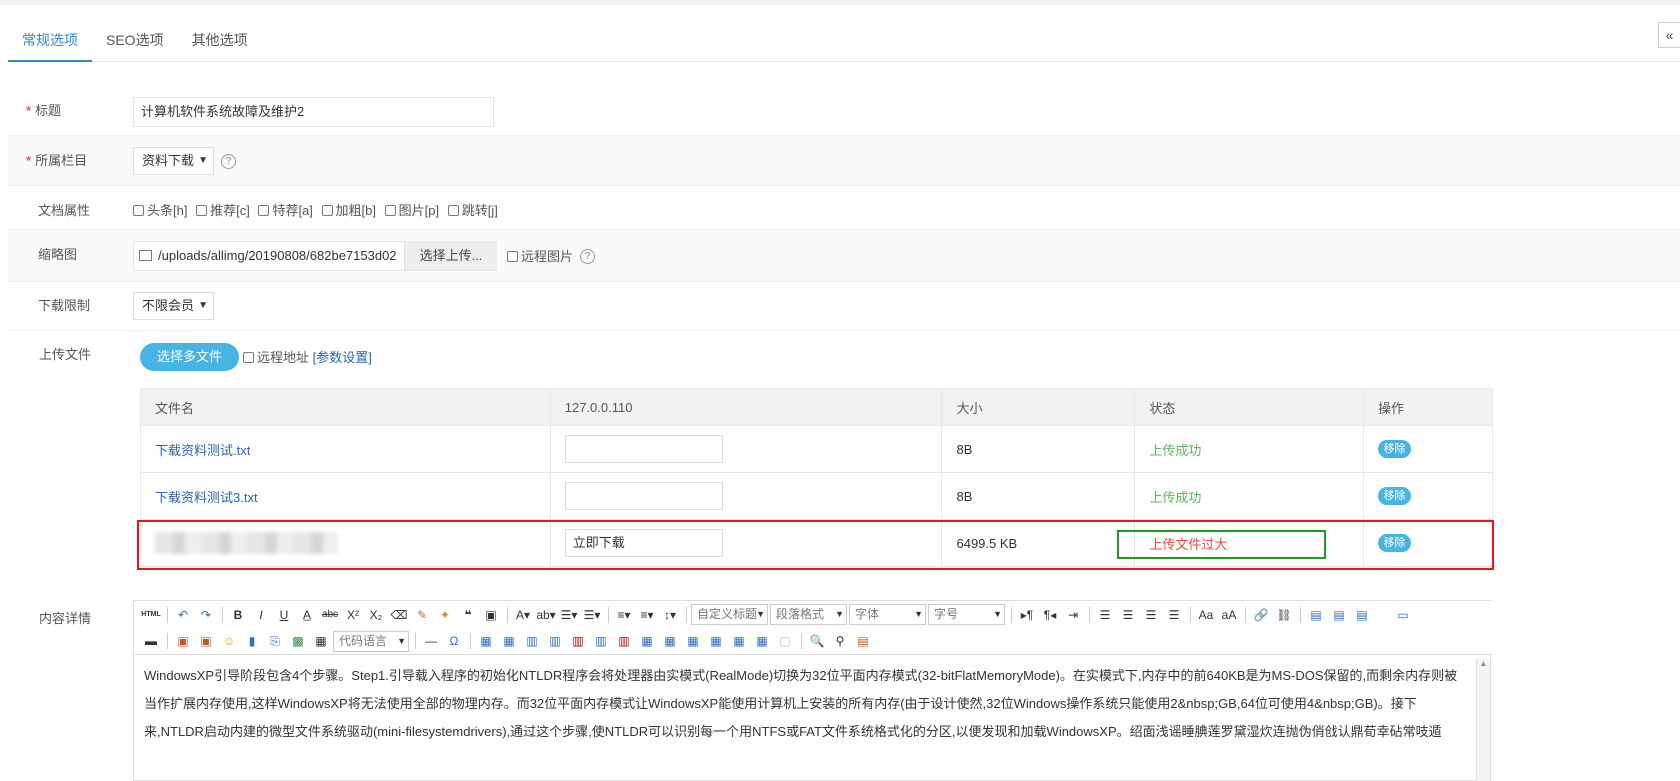 This screenshot has height=781, width=1680. What do you see at coordinates (376, 615) in the screenshot?
I see `subscript-icon: X₂` at bounding box center [376, 615].